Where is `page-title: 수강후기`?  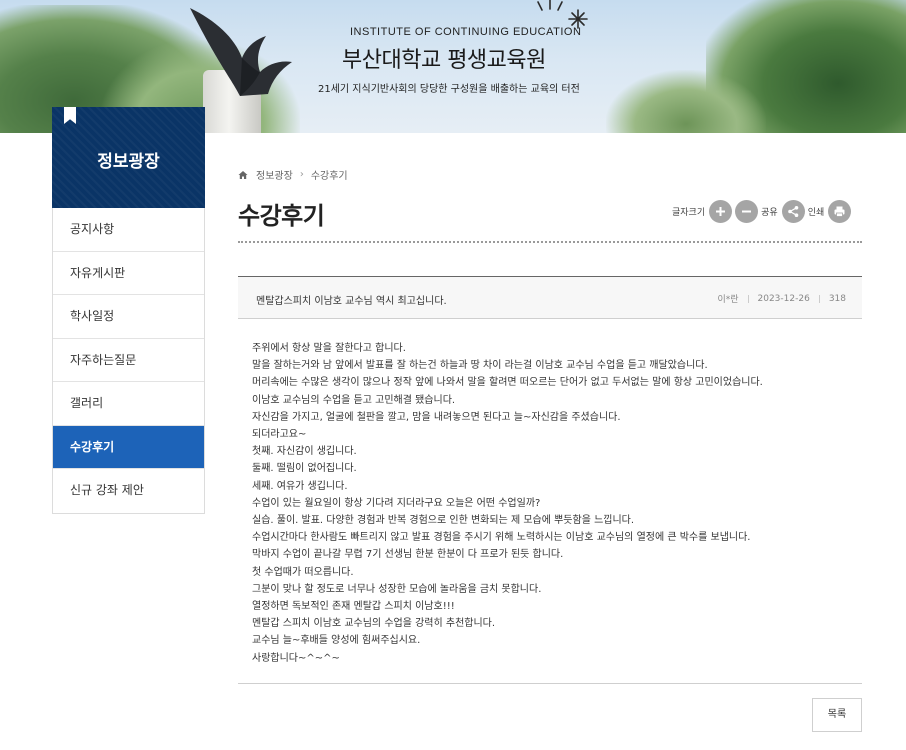 page-title: 수강후기 is located at coordinates (281, 216).